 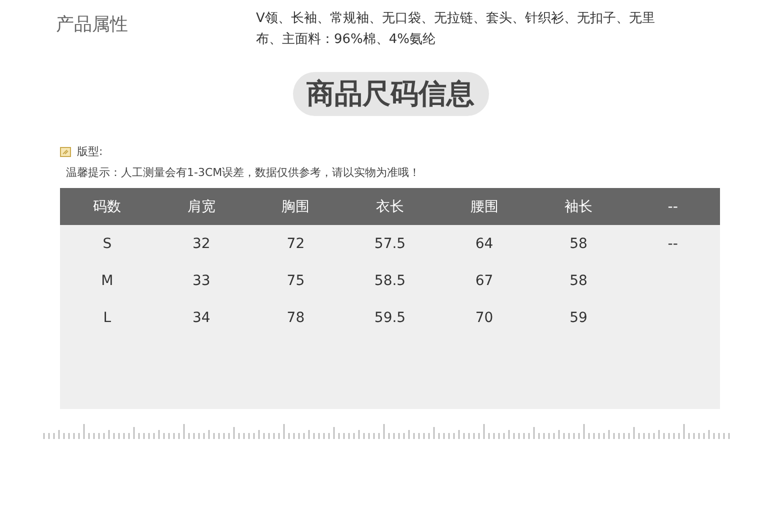 I want to click on column-header: --, so click(x=672, y=206).